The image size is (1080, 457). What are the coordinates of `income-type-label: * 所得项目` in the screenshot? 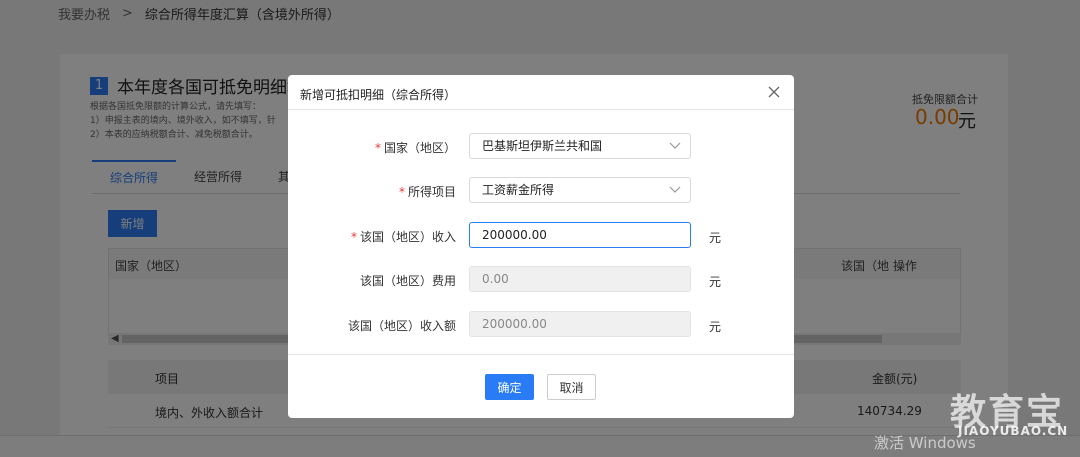 It's located at (427, 192).